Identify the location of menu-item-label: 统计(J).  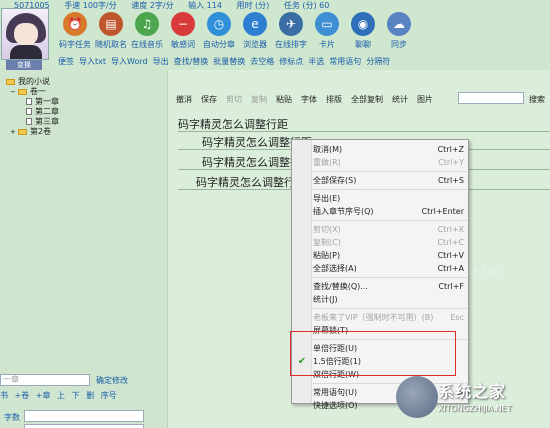
(325, 299).